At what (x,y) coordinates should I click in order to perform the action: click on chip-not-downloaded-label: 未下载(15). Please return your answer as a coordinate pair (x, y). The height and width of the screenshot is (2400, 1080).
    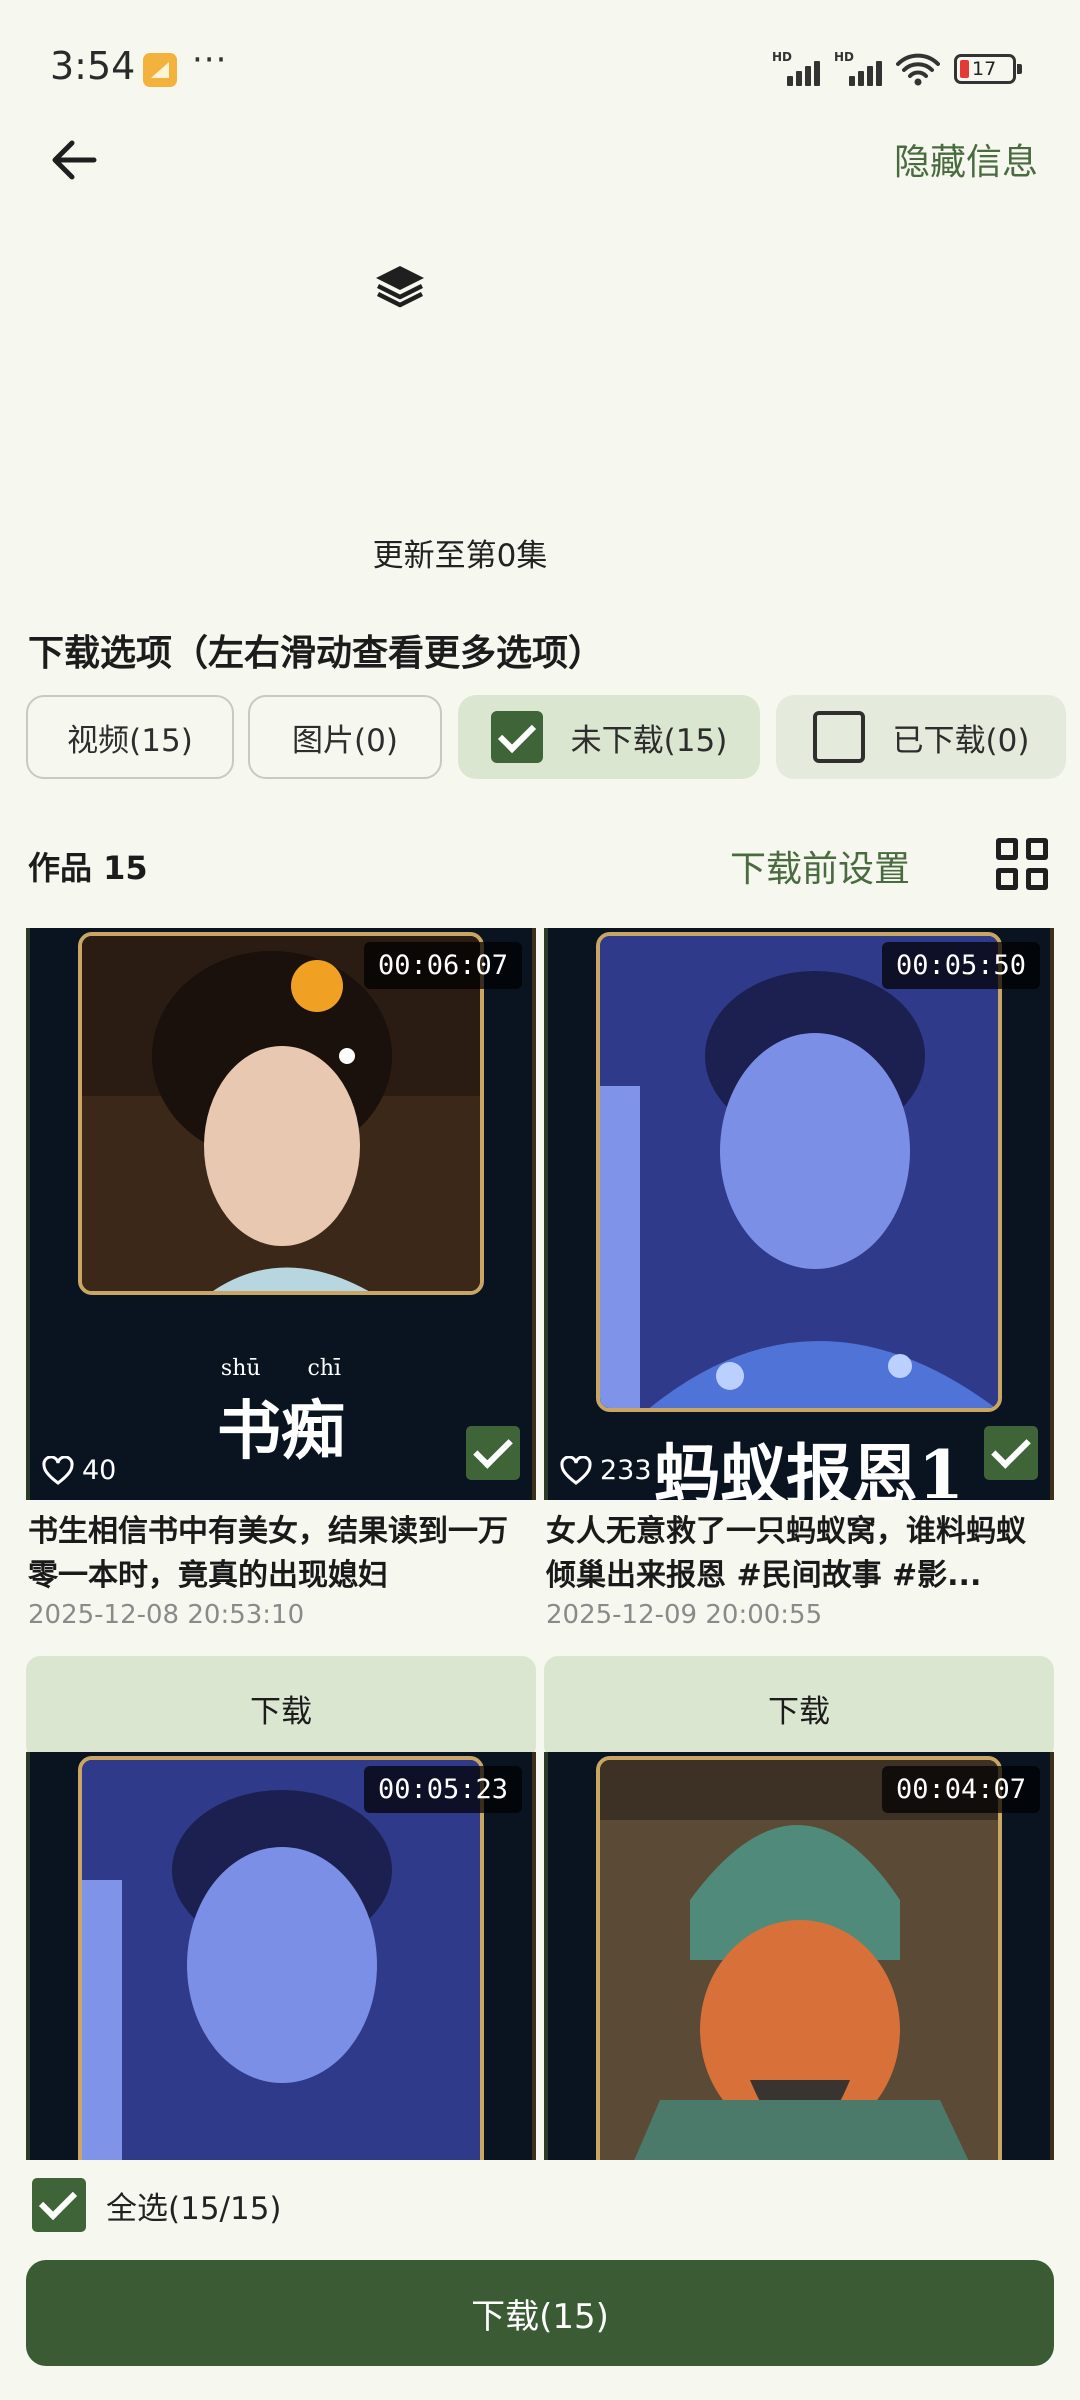
    Looking at the image, I should click on (649, 740).